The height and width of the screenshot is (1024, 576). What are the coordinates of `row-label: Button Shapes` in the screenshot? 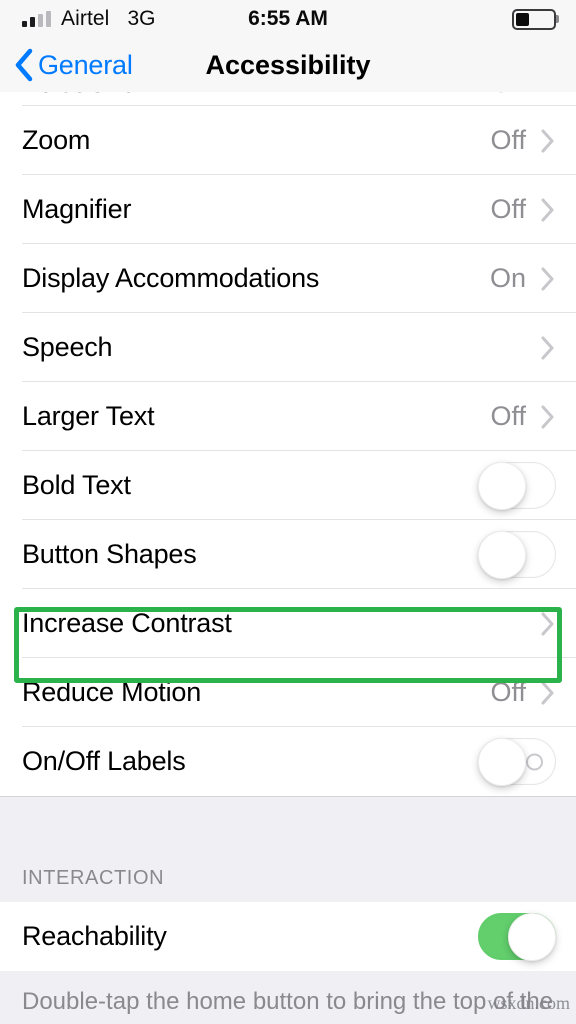 It's located at (109, 554).